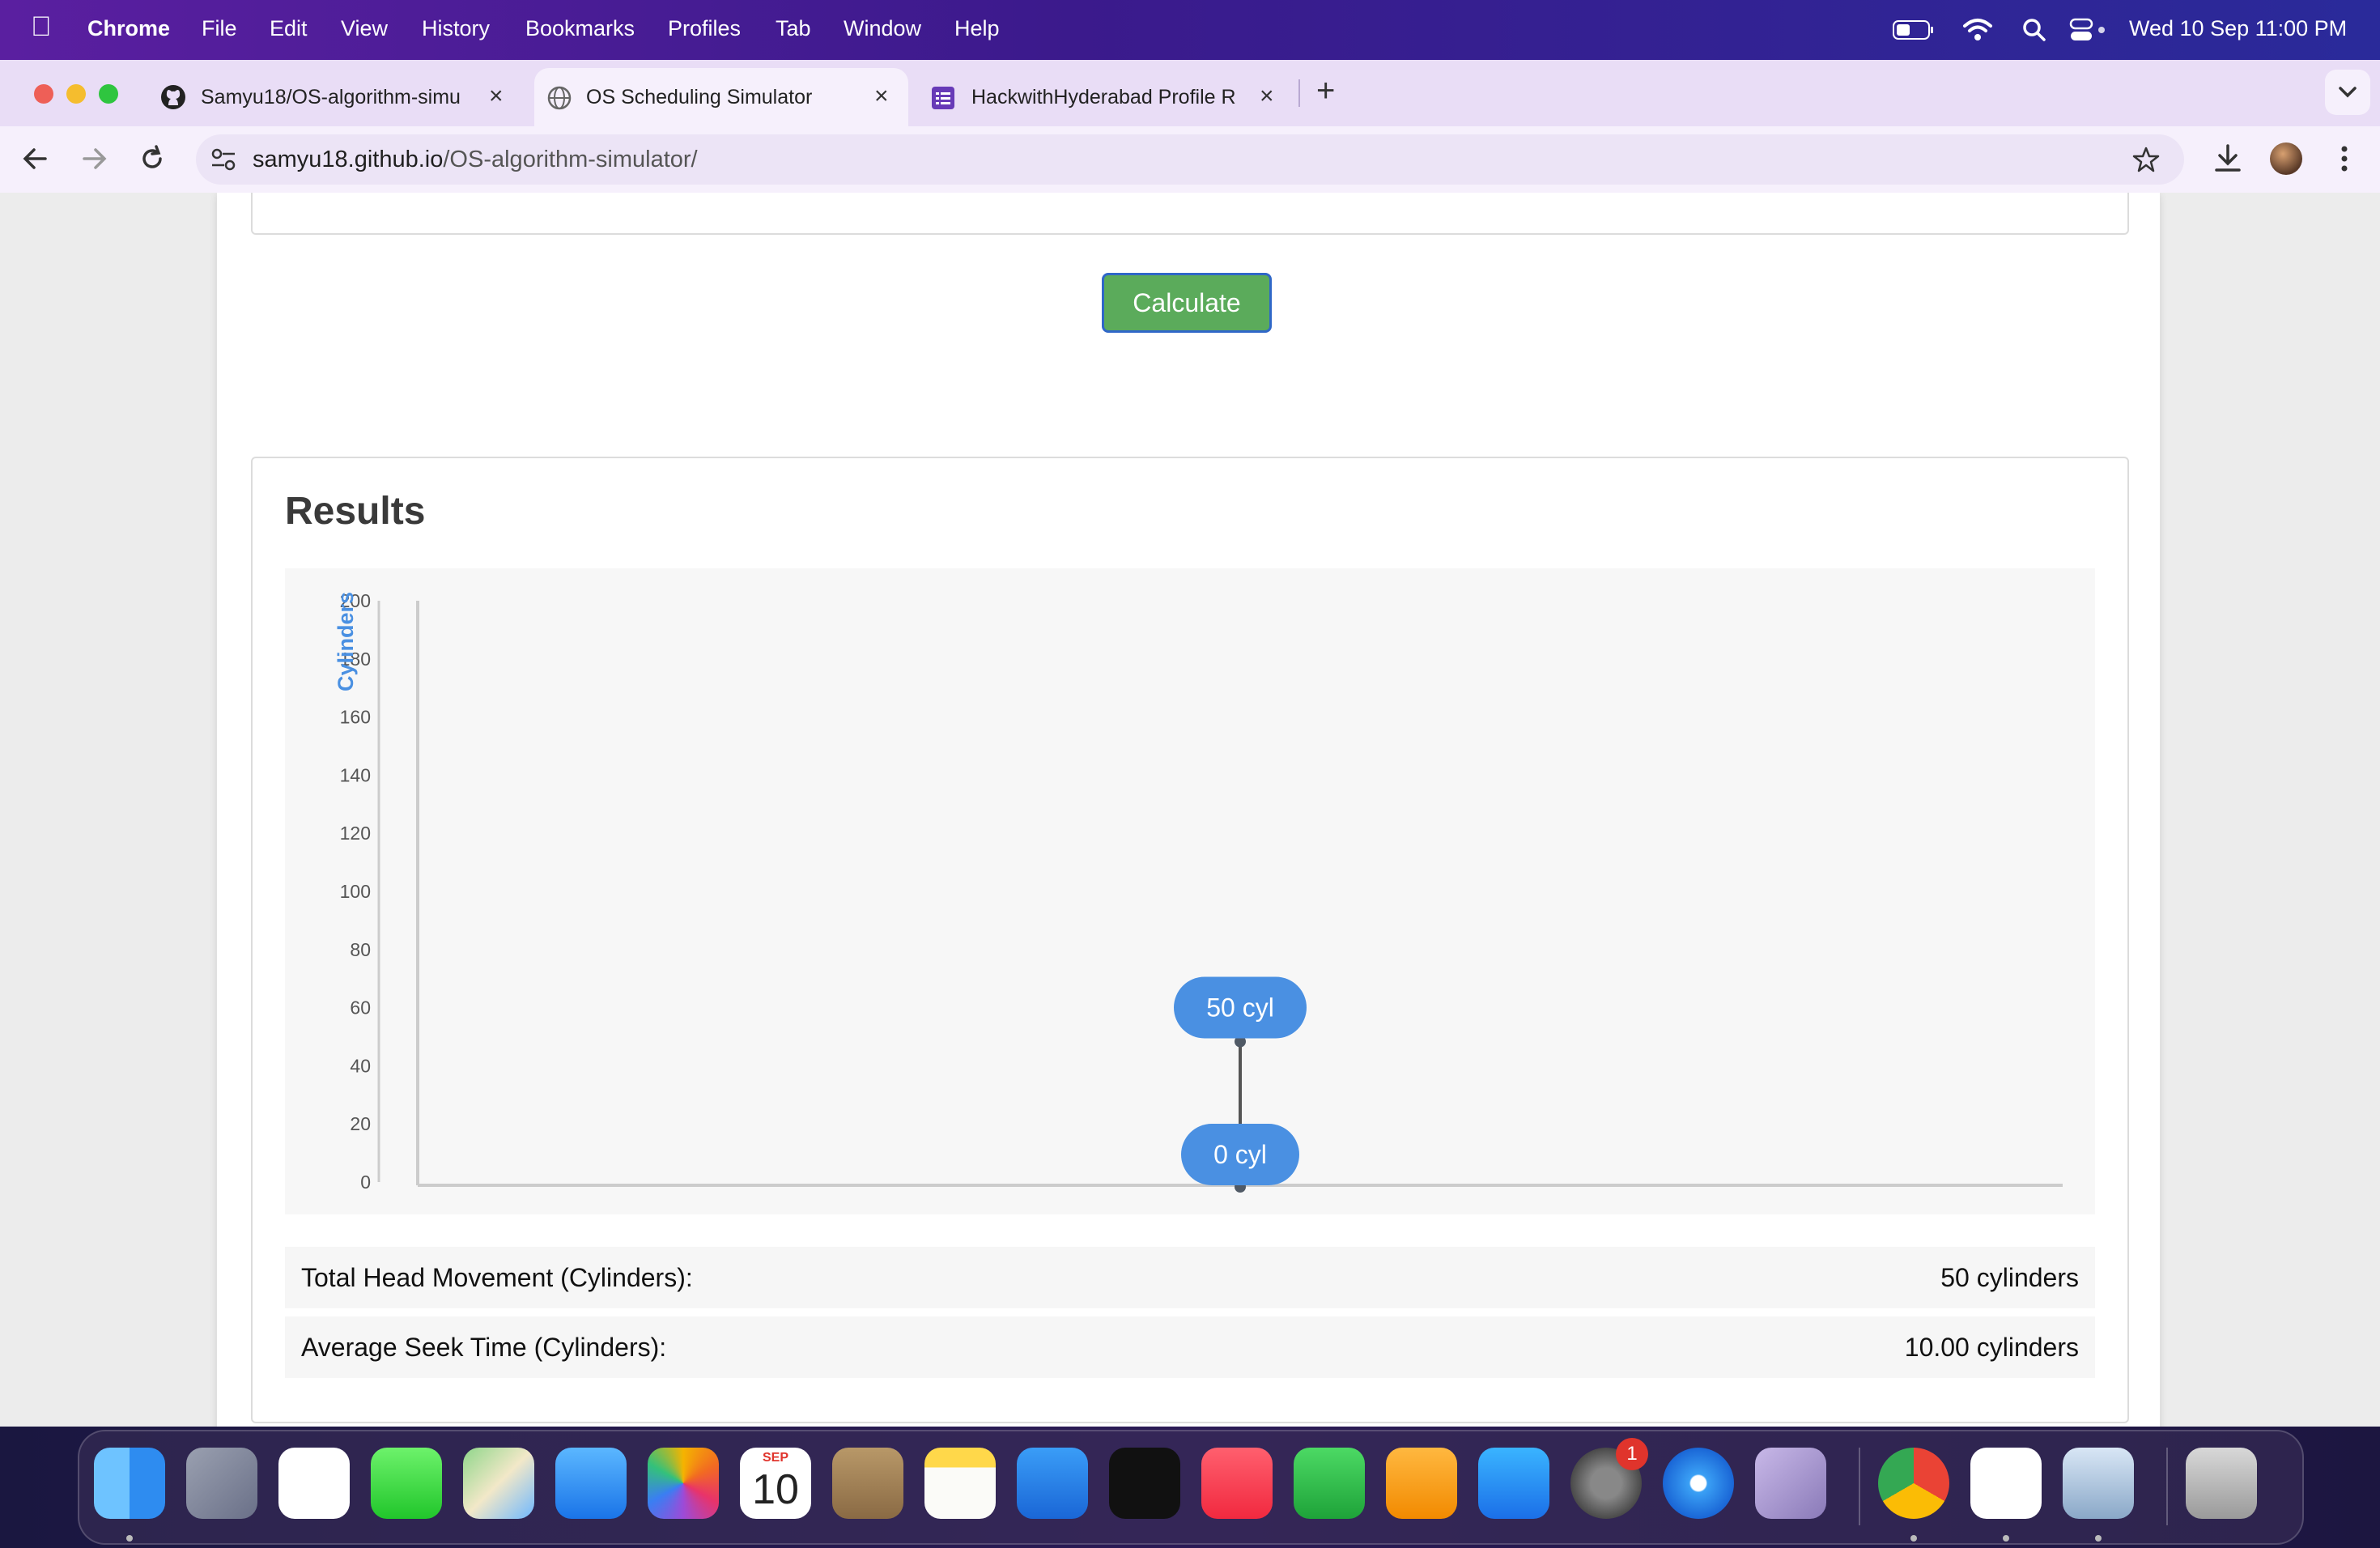 The height and width of the screenshot is (1548, 2380). I want to click on github-icon, so click(173, 97).